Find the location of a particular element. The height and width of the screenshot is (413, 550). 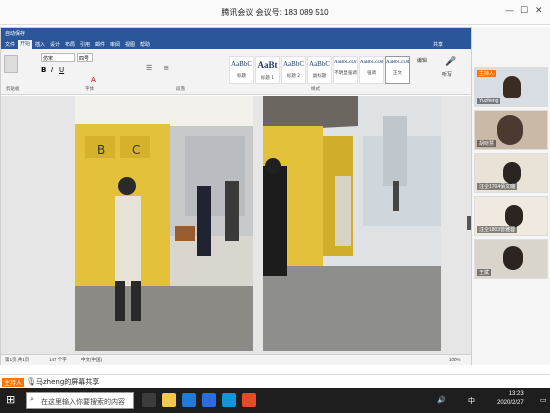

language-status: 中文(中国) is located at coordinates (91, 359).